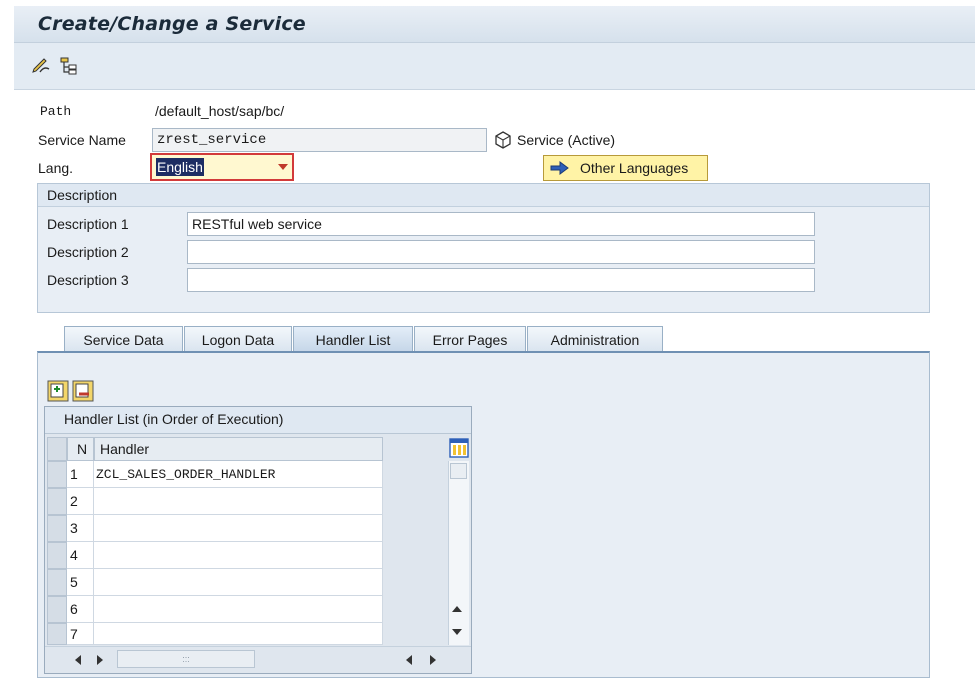  Describe the element at coordinates (501, 224) in the screenshot. I see `description-1-field: RESTful web service` at that location.